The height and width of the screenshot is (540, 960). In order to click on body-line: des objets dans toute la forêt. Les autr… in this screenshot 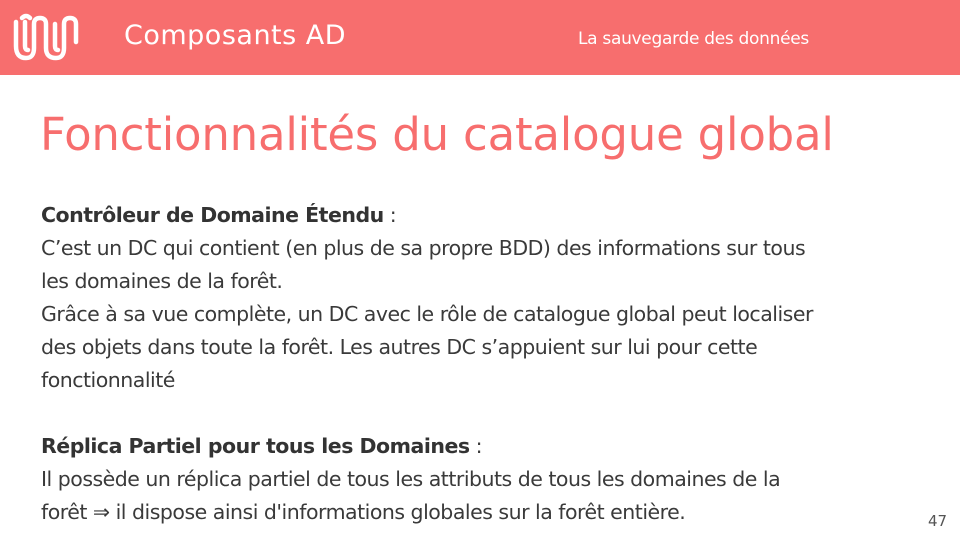, I will do `click(399, 347)`.